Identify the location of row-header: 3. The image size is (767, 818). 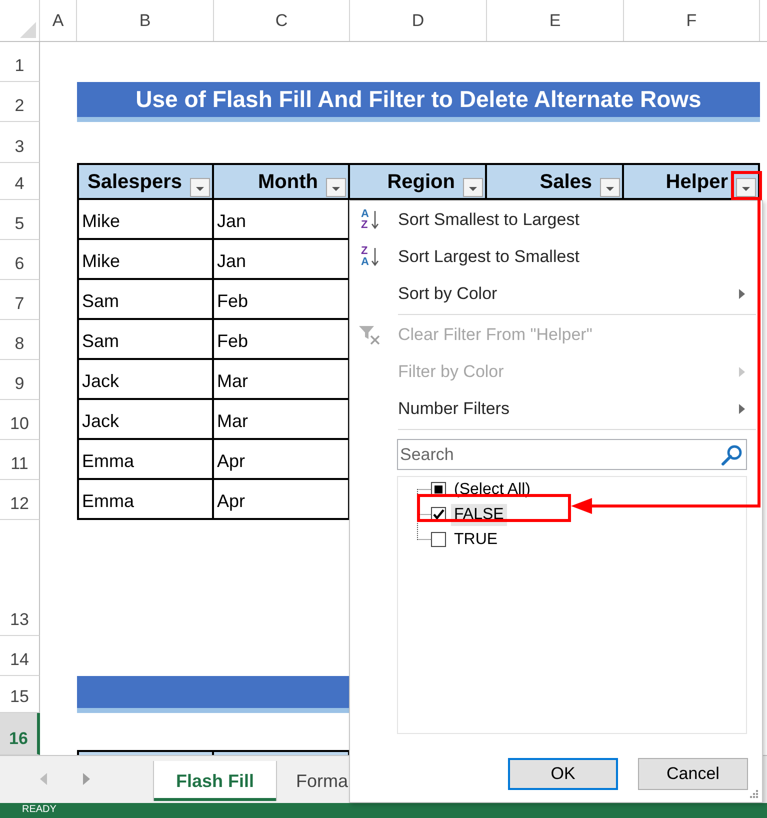
(20, 142).